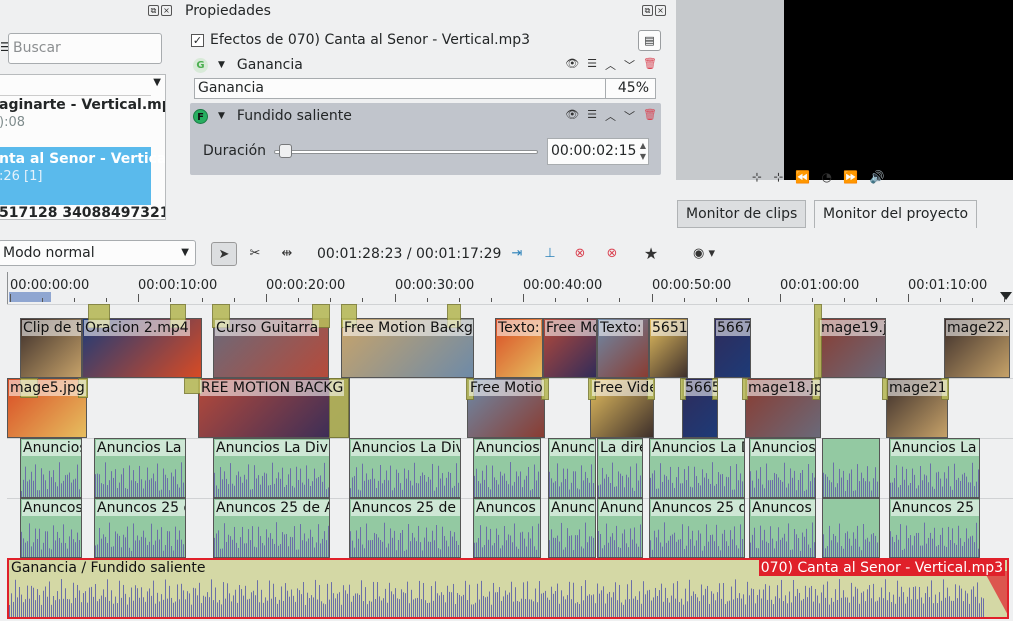  I want to click on video-clip: Free Vide, so click(622, 408).